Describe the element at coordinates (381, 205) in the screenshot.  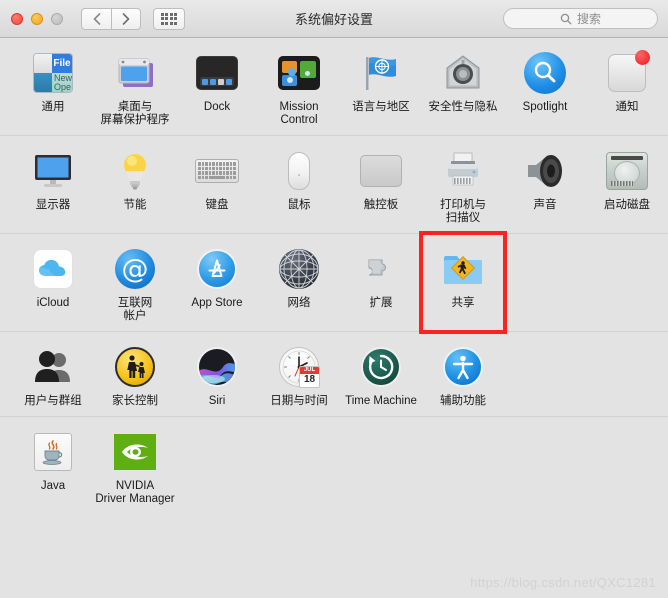
I see `pref-label: 触控板` at that location.